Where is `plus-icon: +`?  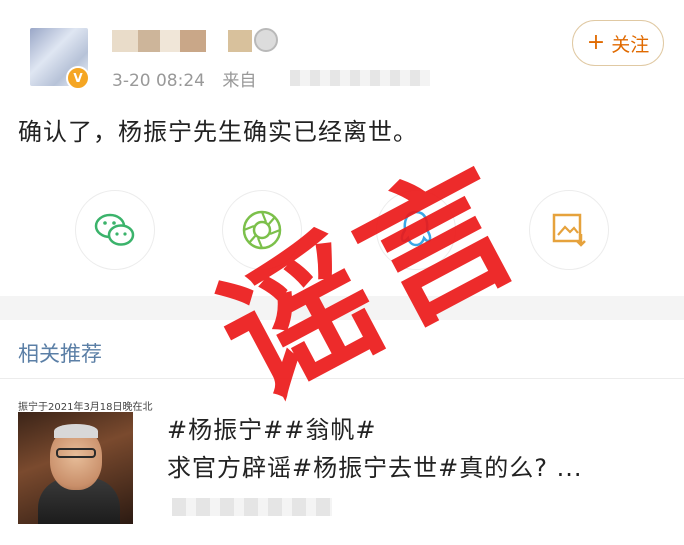
plus-icon: + is located at coordinates (596, 42).